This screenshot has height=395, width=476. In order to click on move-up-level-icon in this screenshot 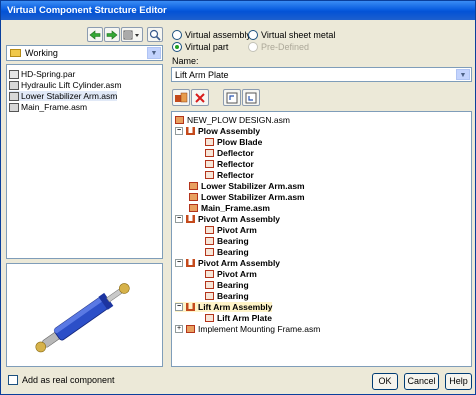, I will do `click(232, 97)`.